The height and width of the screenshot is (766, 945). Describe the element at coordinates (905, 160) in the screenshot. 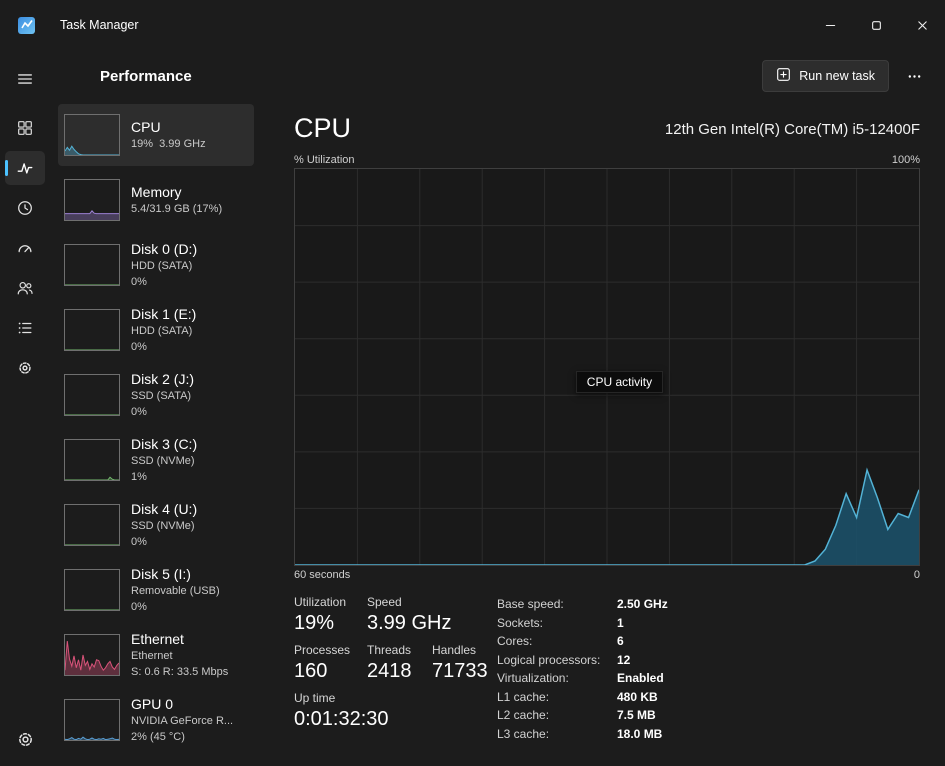

I see `chart-y-max-label: 100%` at that location.